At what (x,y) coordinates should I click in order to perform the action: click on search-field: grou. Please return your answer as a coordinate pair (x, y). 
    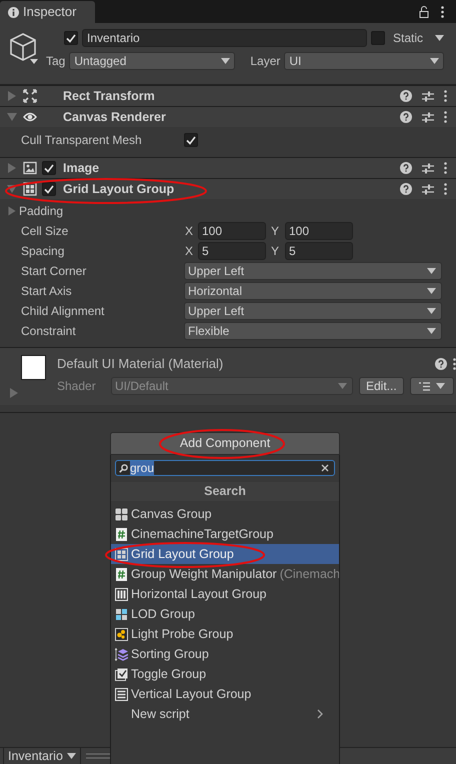
    Looking at the image, I should click on (225, 468).